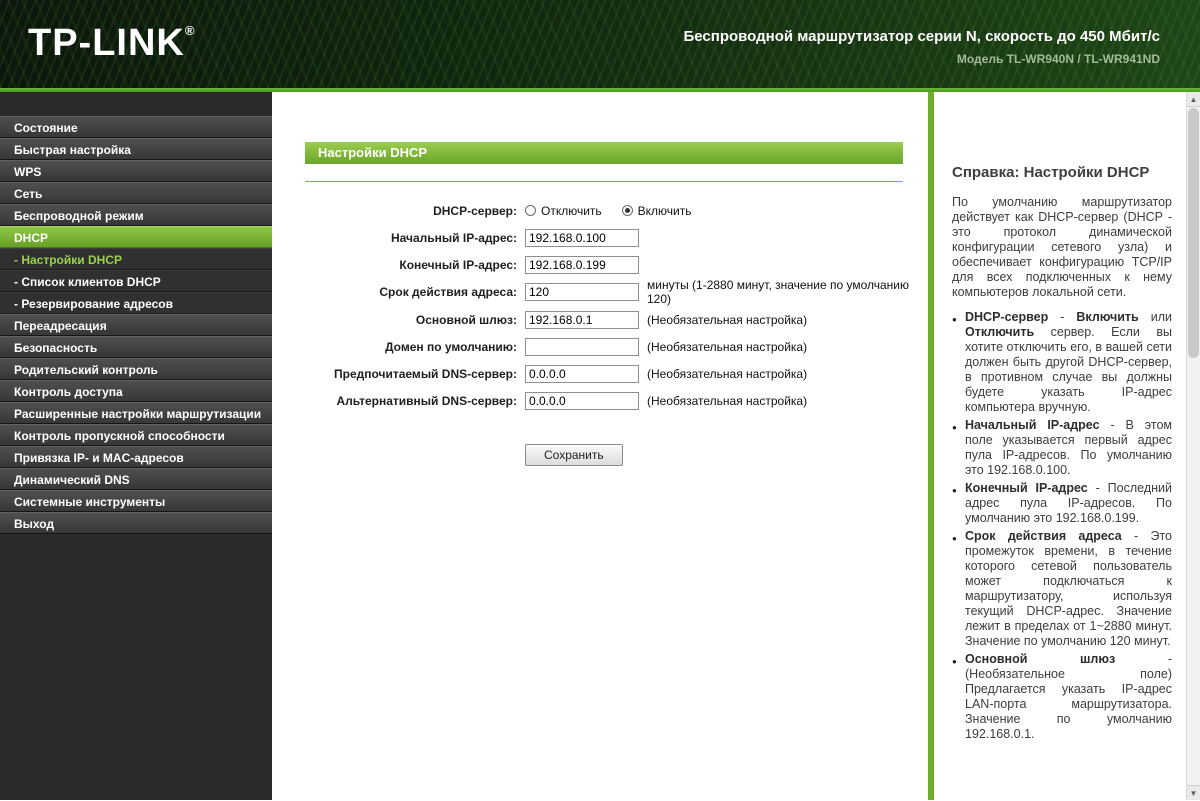 Image resolution: width=1200 pixels, height=801 pixels. I want to click on end-ip-row: Конечный IP-адрес:, so click(616, 264).